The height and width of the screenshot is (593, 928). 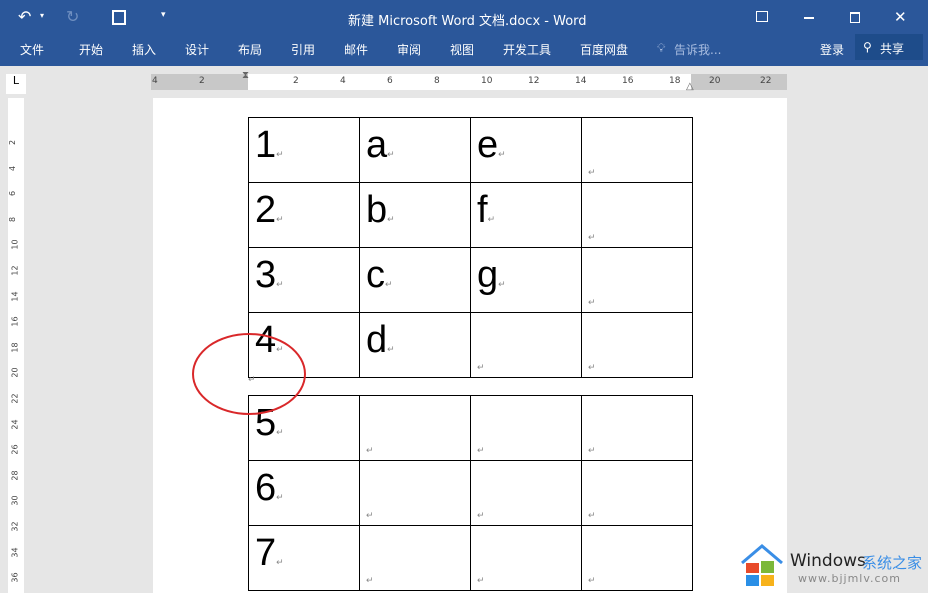 I want to click on person-icon: ⚲, so click(x=867, y=47).